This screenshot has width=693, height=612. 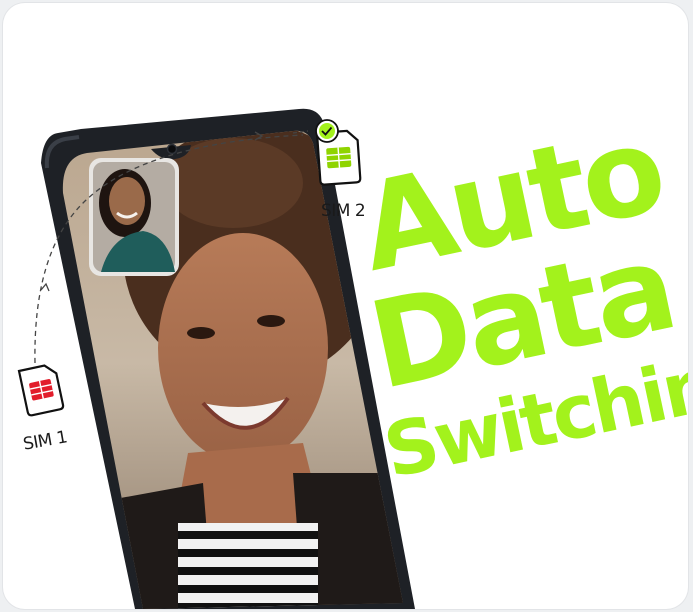 I want to click on video-call-thumbnail, so click(x=134, y=217).